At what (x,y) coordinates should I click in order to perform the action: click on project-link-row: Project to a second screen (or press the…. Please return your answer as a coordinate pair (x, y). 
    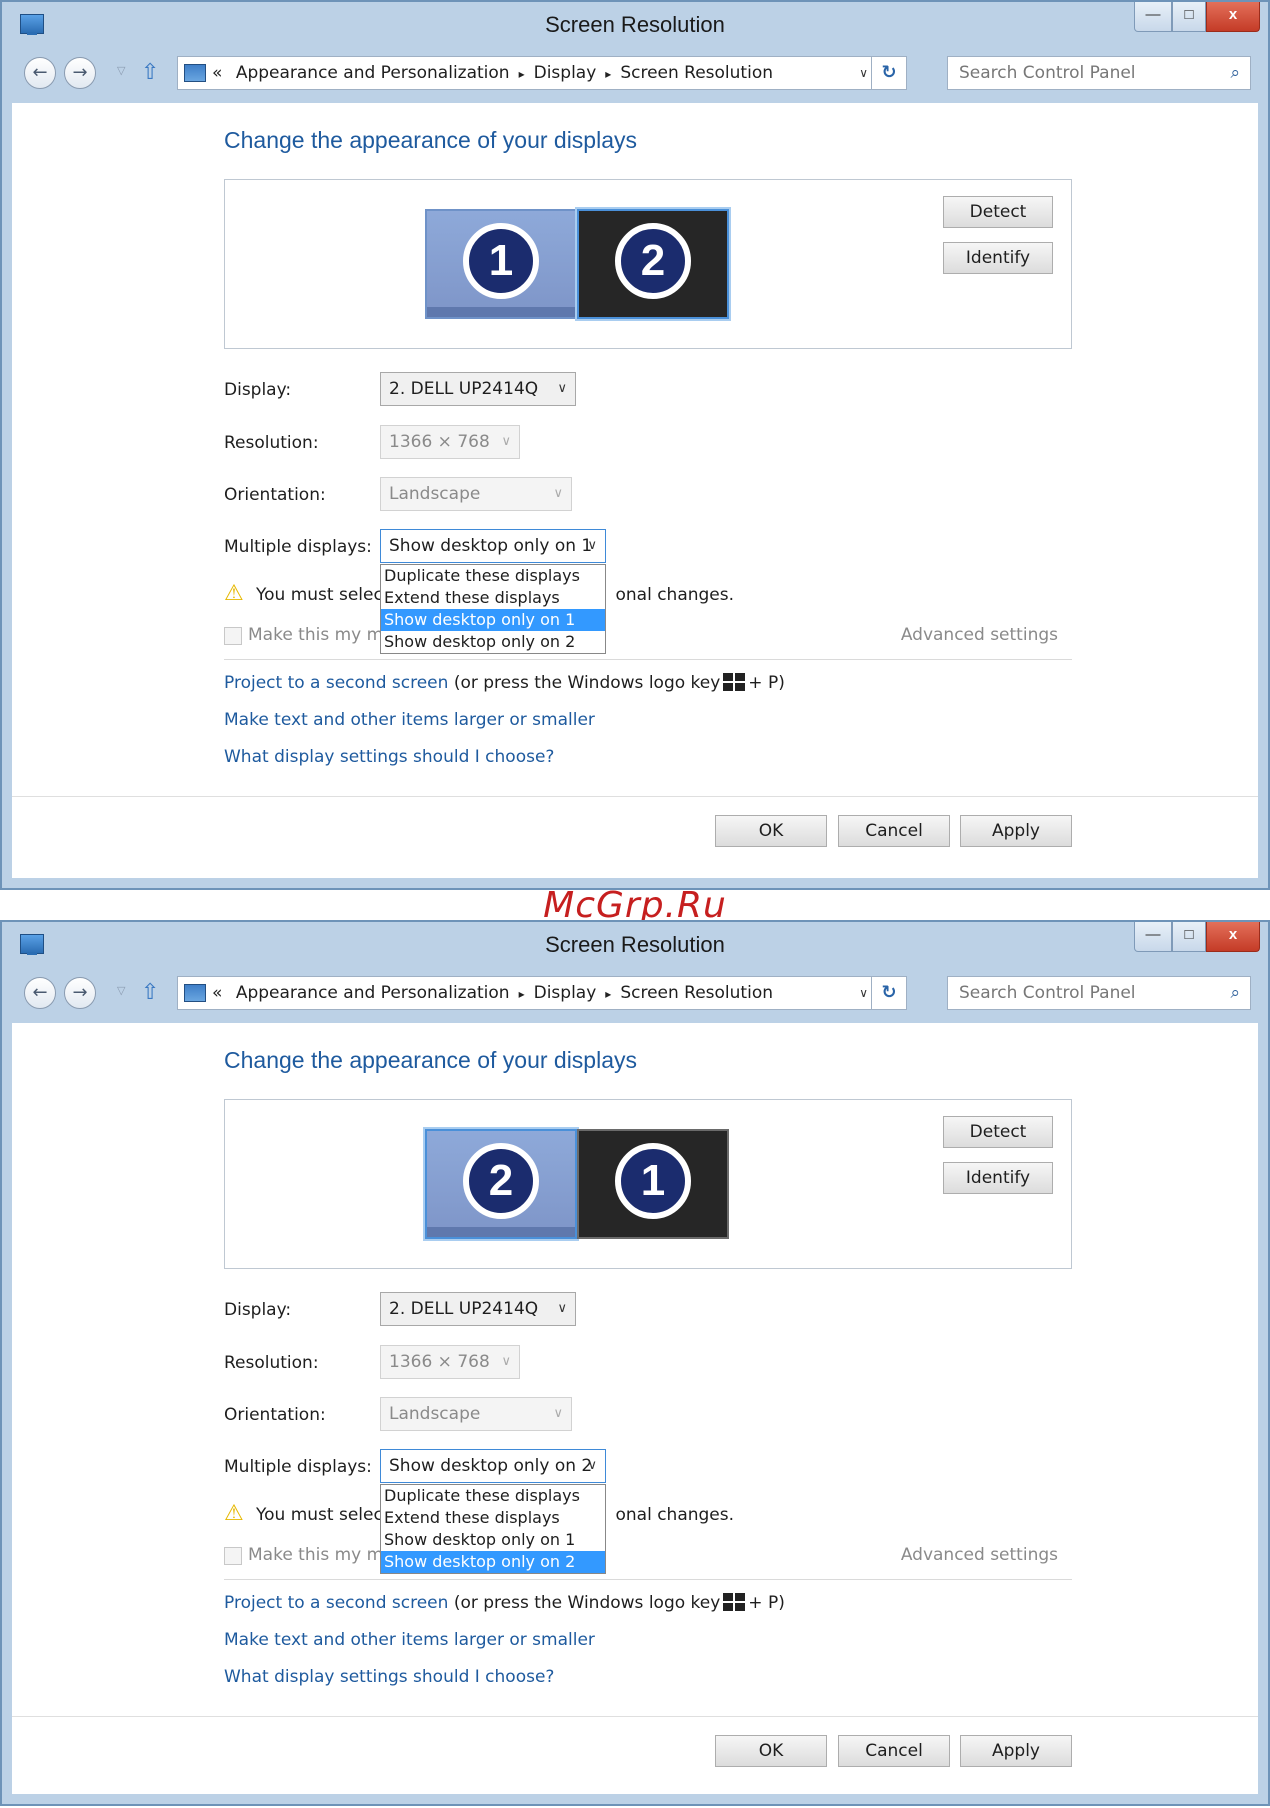
    Looking at the image, I should click on (504, 1603).